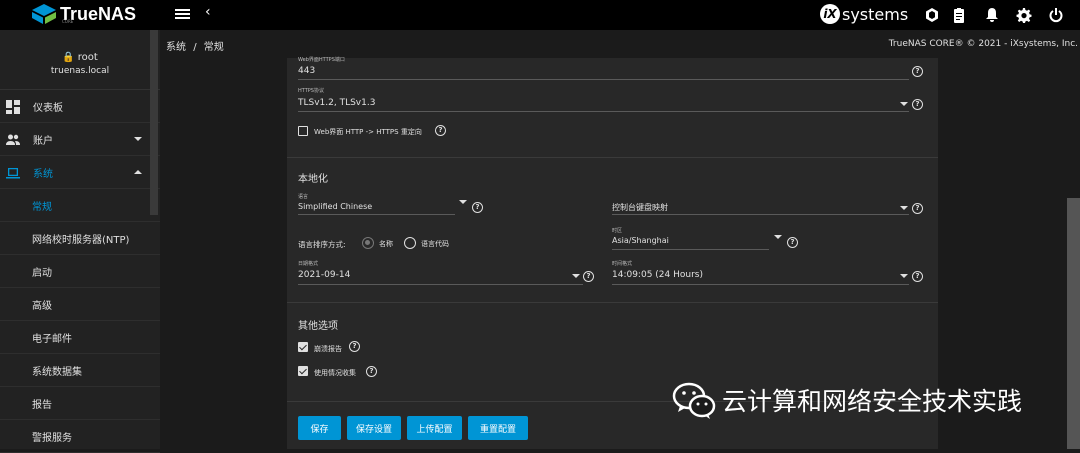 The width and height of the screenshot is (1080, 453). What do you see at coordinates (176, 47) in the screenshot?
I see `breadcrumb-system: 系统` at bounding box center [176, 47].